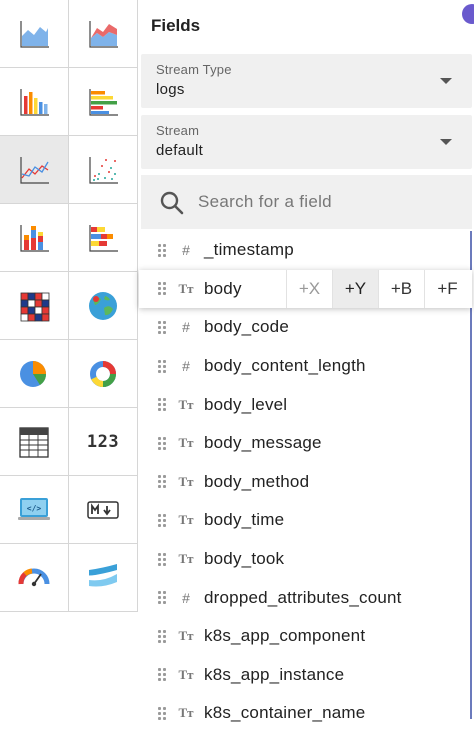 The image size is (474, 733). I want to click on line-chart-option, so click(34, 170).